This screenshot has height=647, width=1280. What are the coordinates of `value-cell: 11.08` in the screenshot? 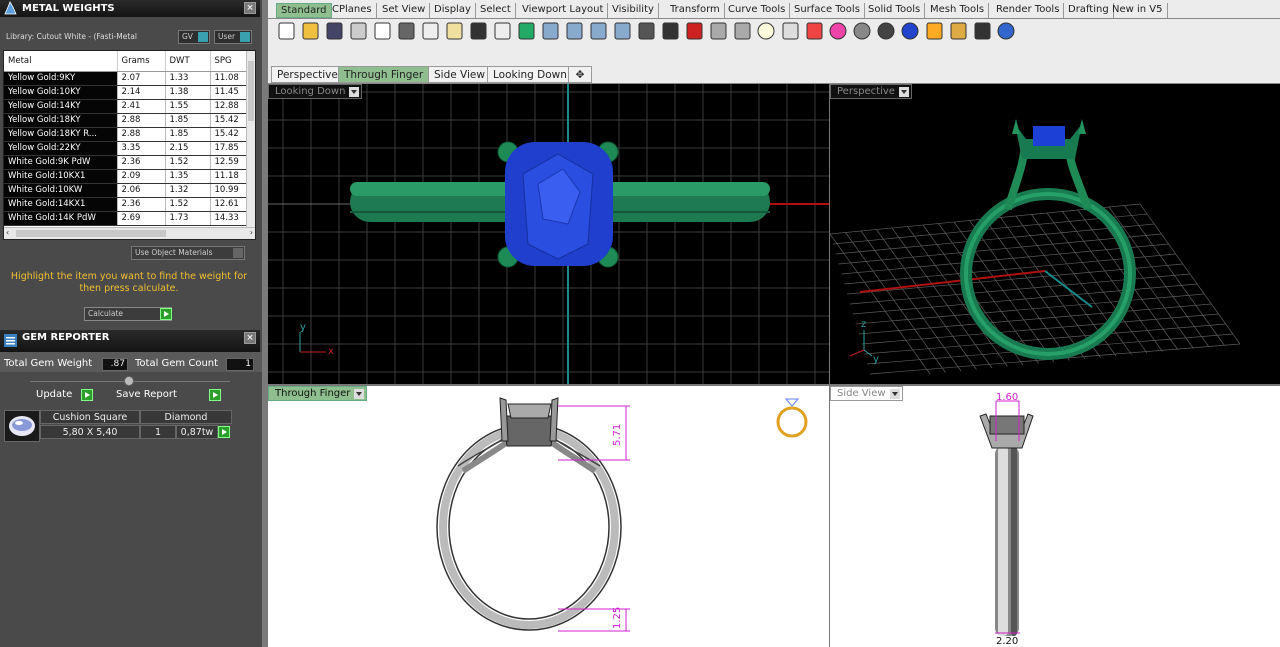 It's located at (228, 78).